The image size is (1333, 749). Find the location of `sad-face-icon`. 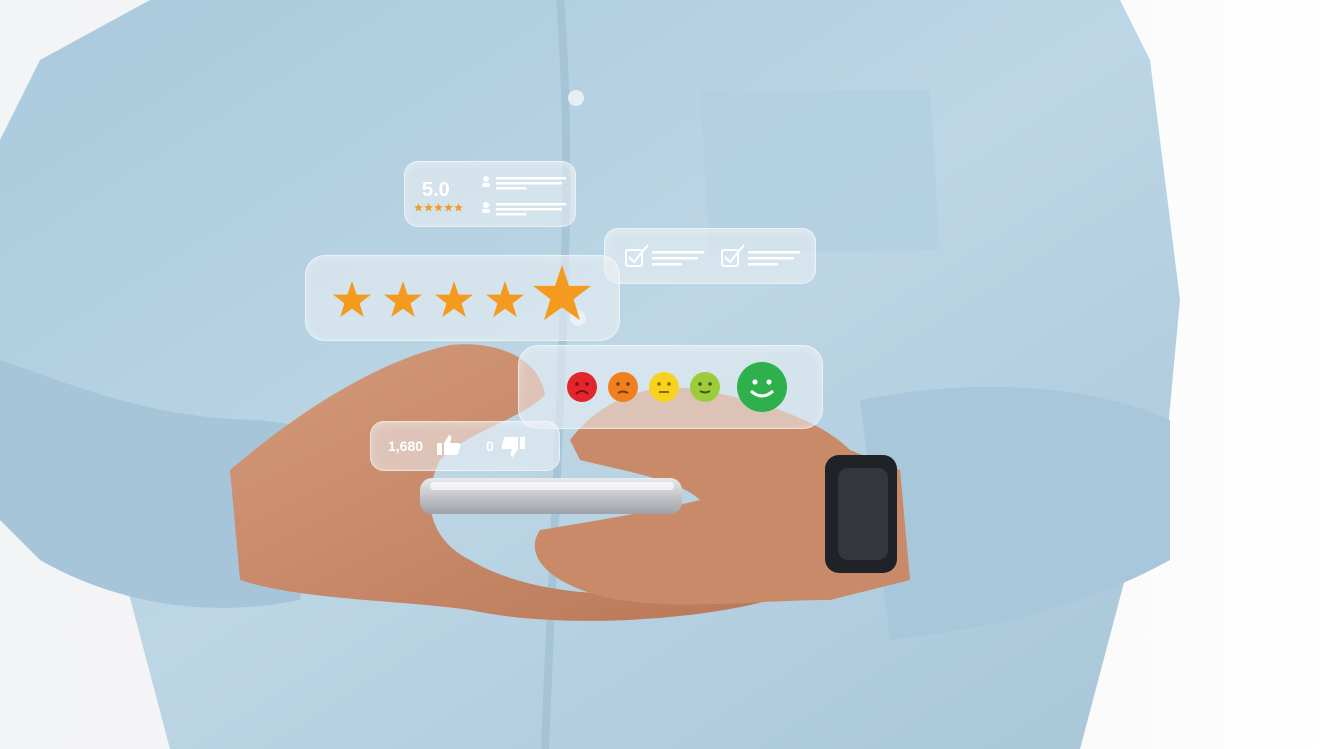

sad-face-icon is located at coordinates (623, 387).